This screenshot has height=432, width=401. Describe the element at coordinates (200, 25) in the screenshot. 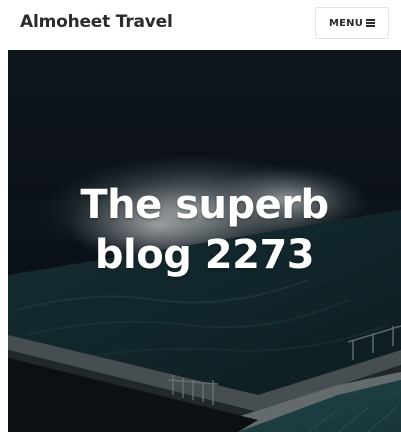

I see `site-header: Almoheet Travel MENU` at that location.